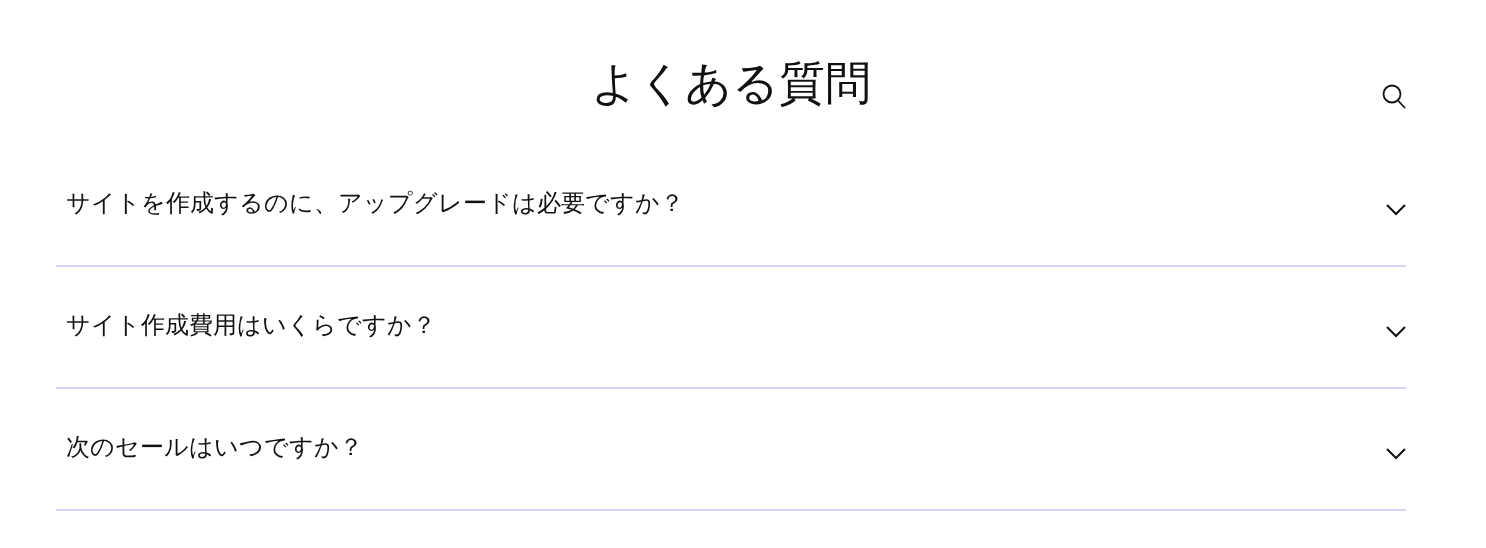 Image resolution: width=1486 pixels, height=548 pixels. Describe the element at coordinates (214, 446) in the screenshot. I see `faq-question: 次のセールはいつですか？` at that location.